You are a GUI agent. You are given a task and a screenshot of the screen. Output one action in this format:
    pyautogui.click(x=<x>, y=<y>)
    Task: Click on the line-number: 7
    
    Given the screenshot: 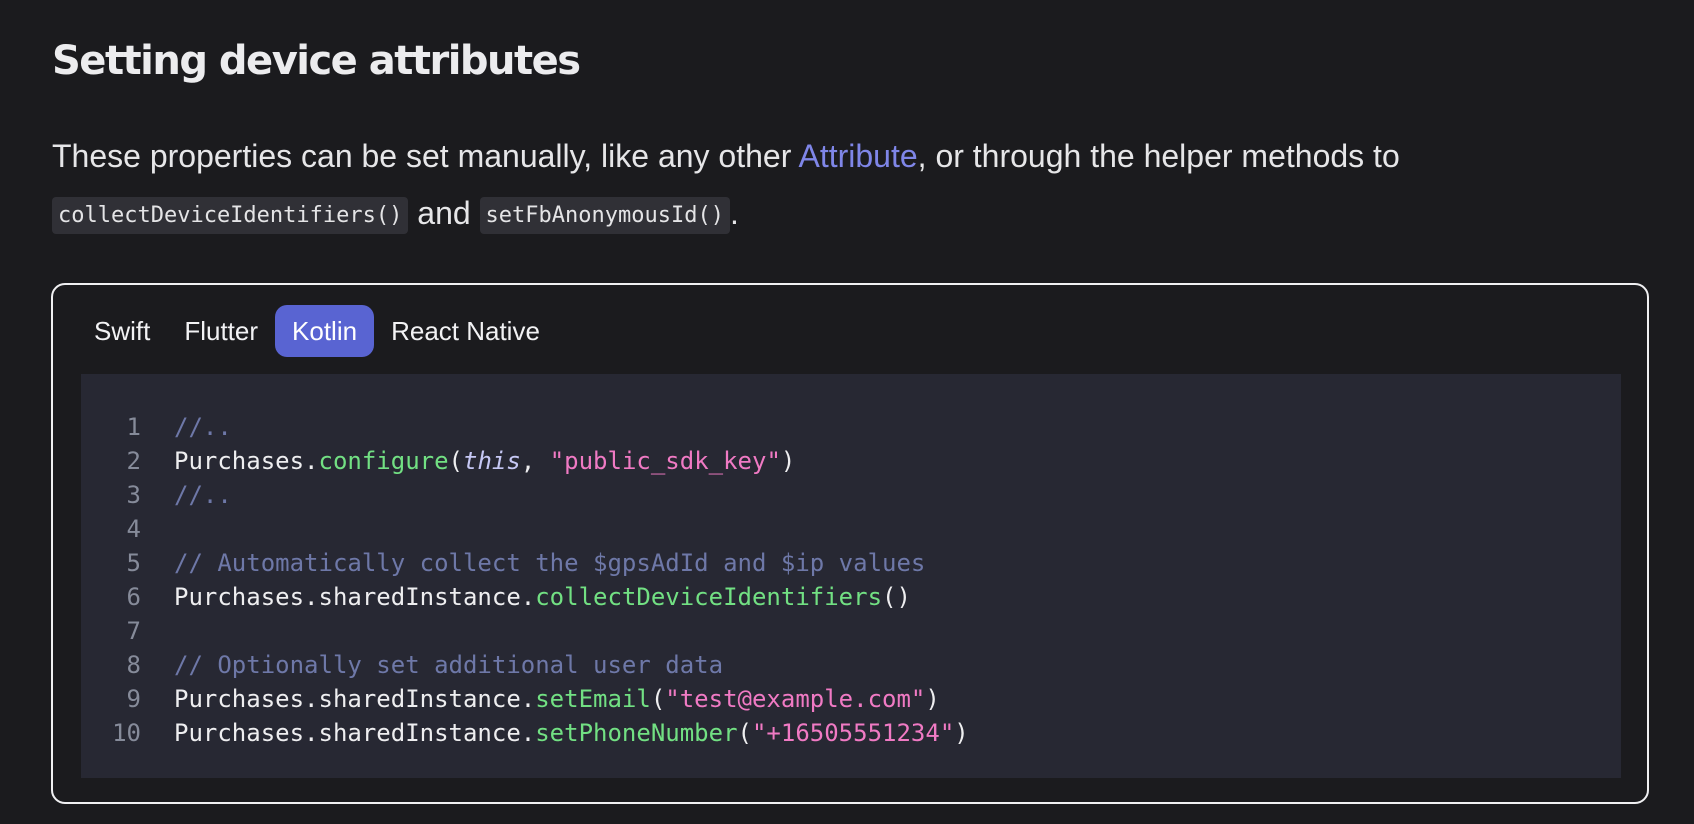 What is the action you would take?
    pyautogui.click(x=133, y=631)
    